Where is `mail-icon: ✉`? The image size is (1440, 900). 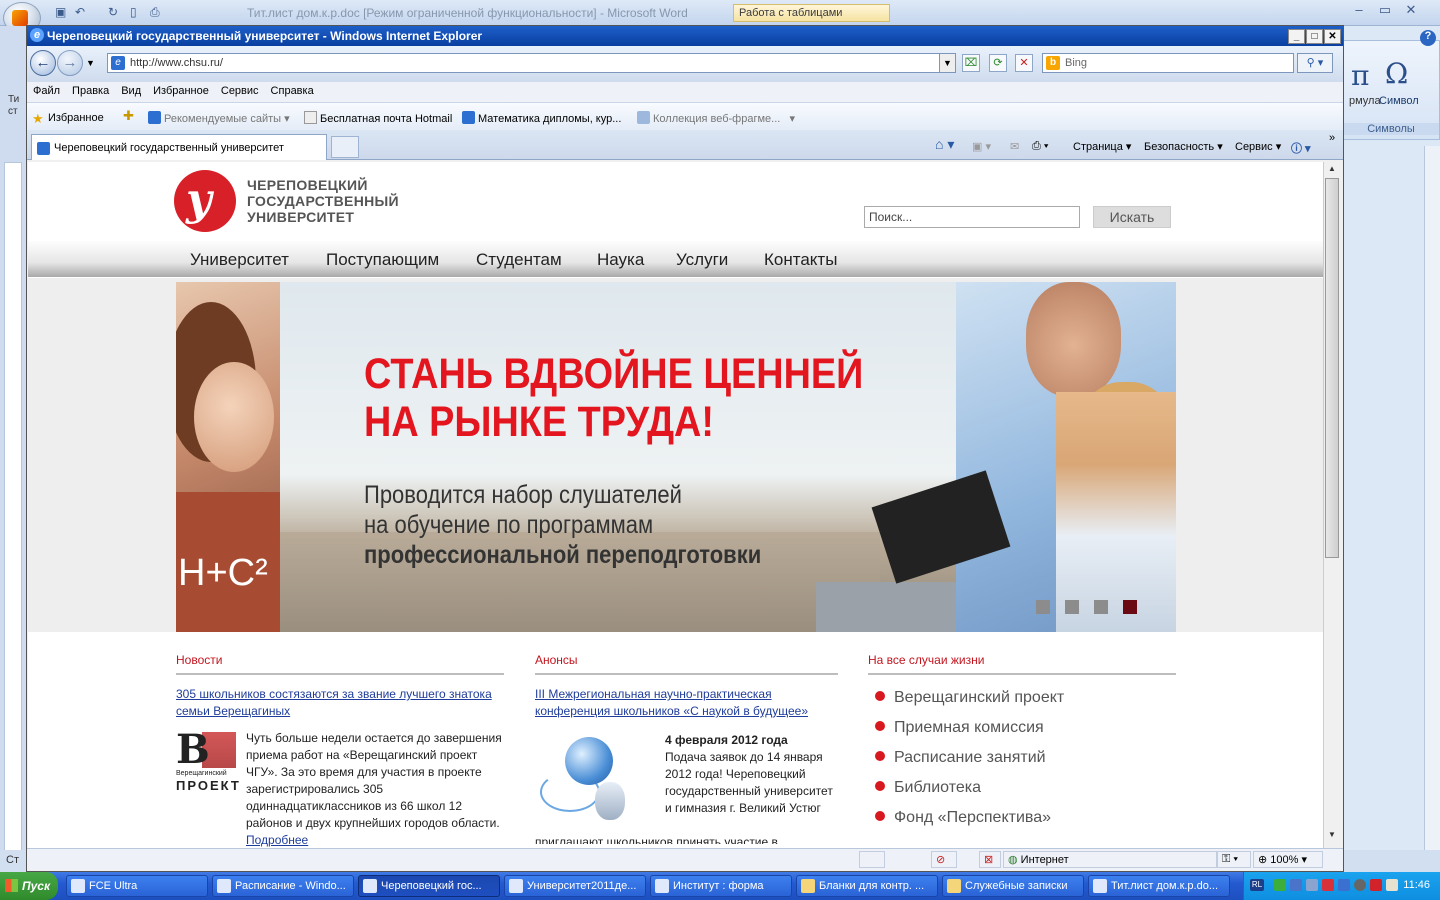 mail-icon: ✉ is located at coordinates (1014, 146).